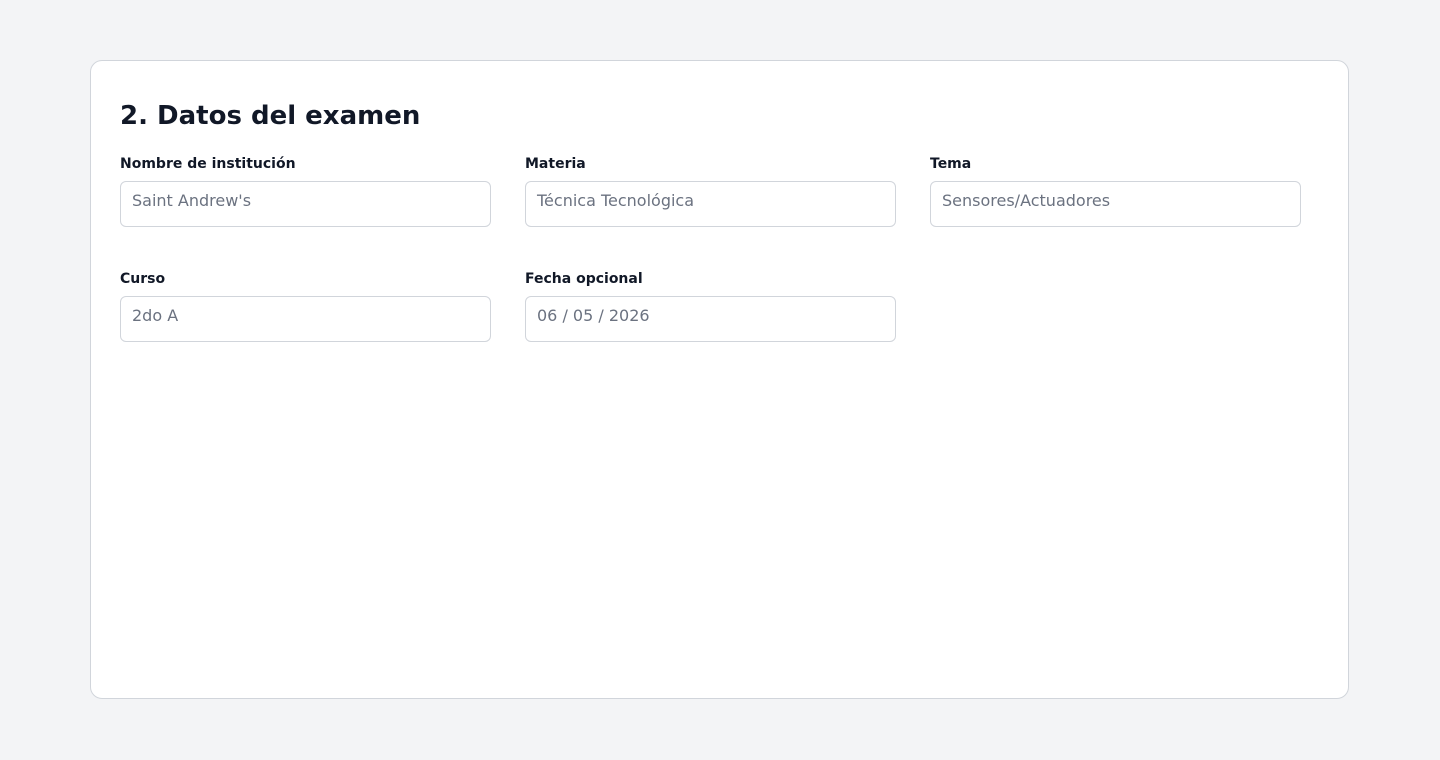  I want to click on subject-input: Técnica Tecnológica, so click(710, 204).